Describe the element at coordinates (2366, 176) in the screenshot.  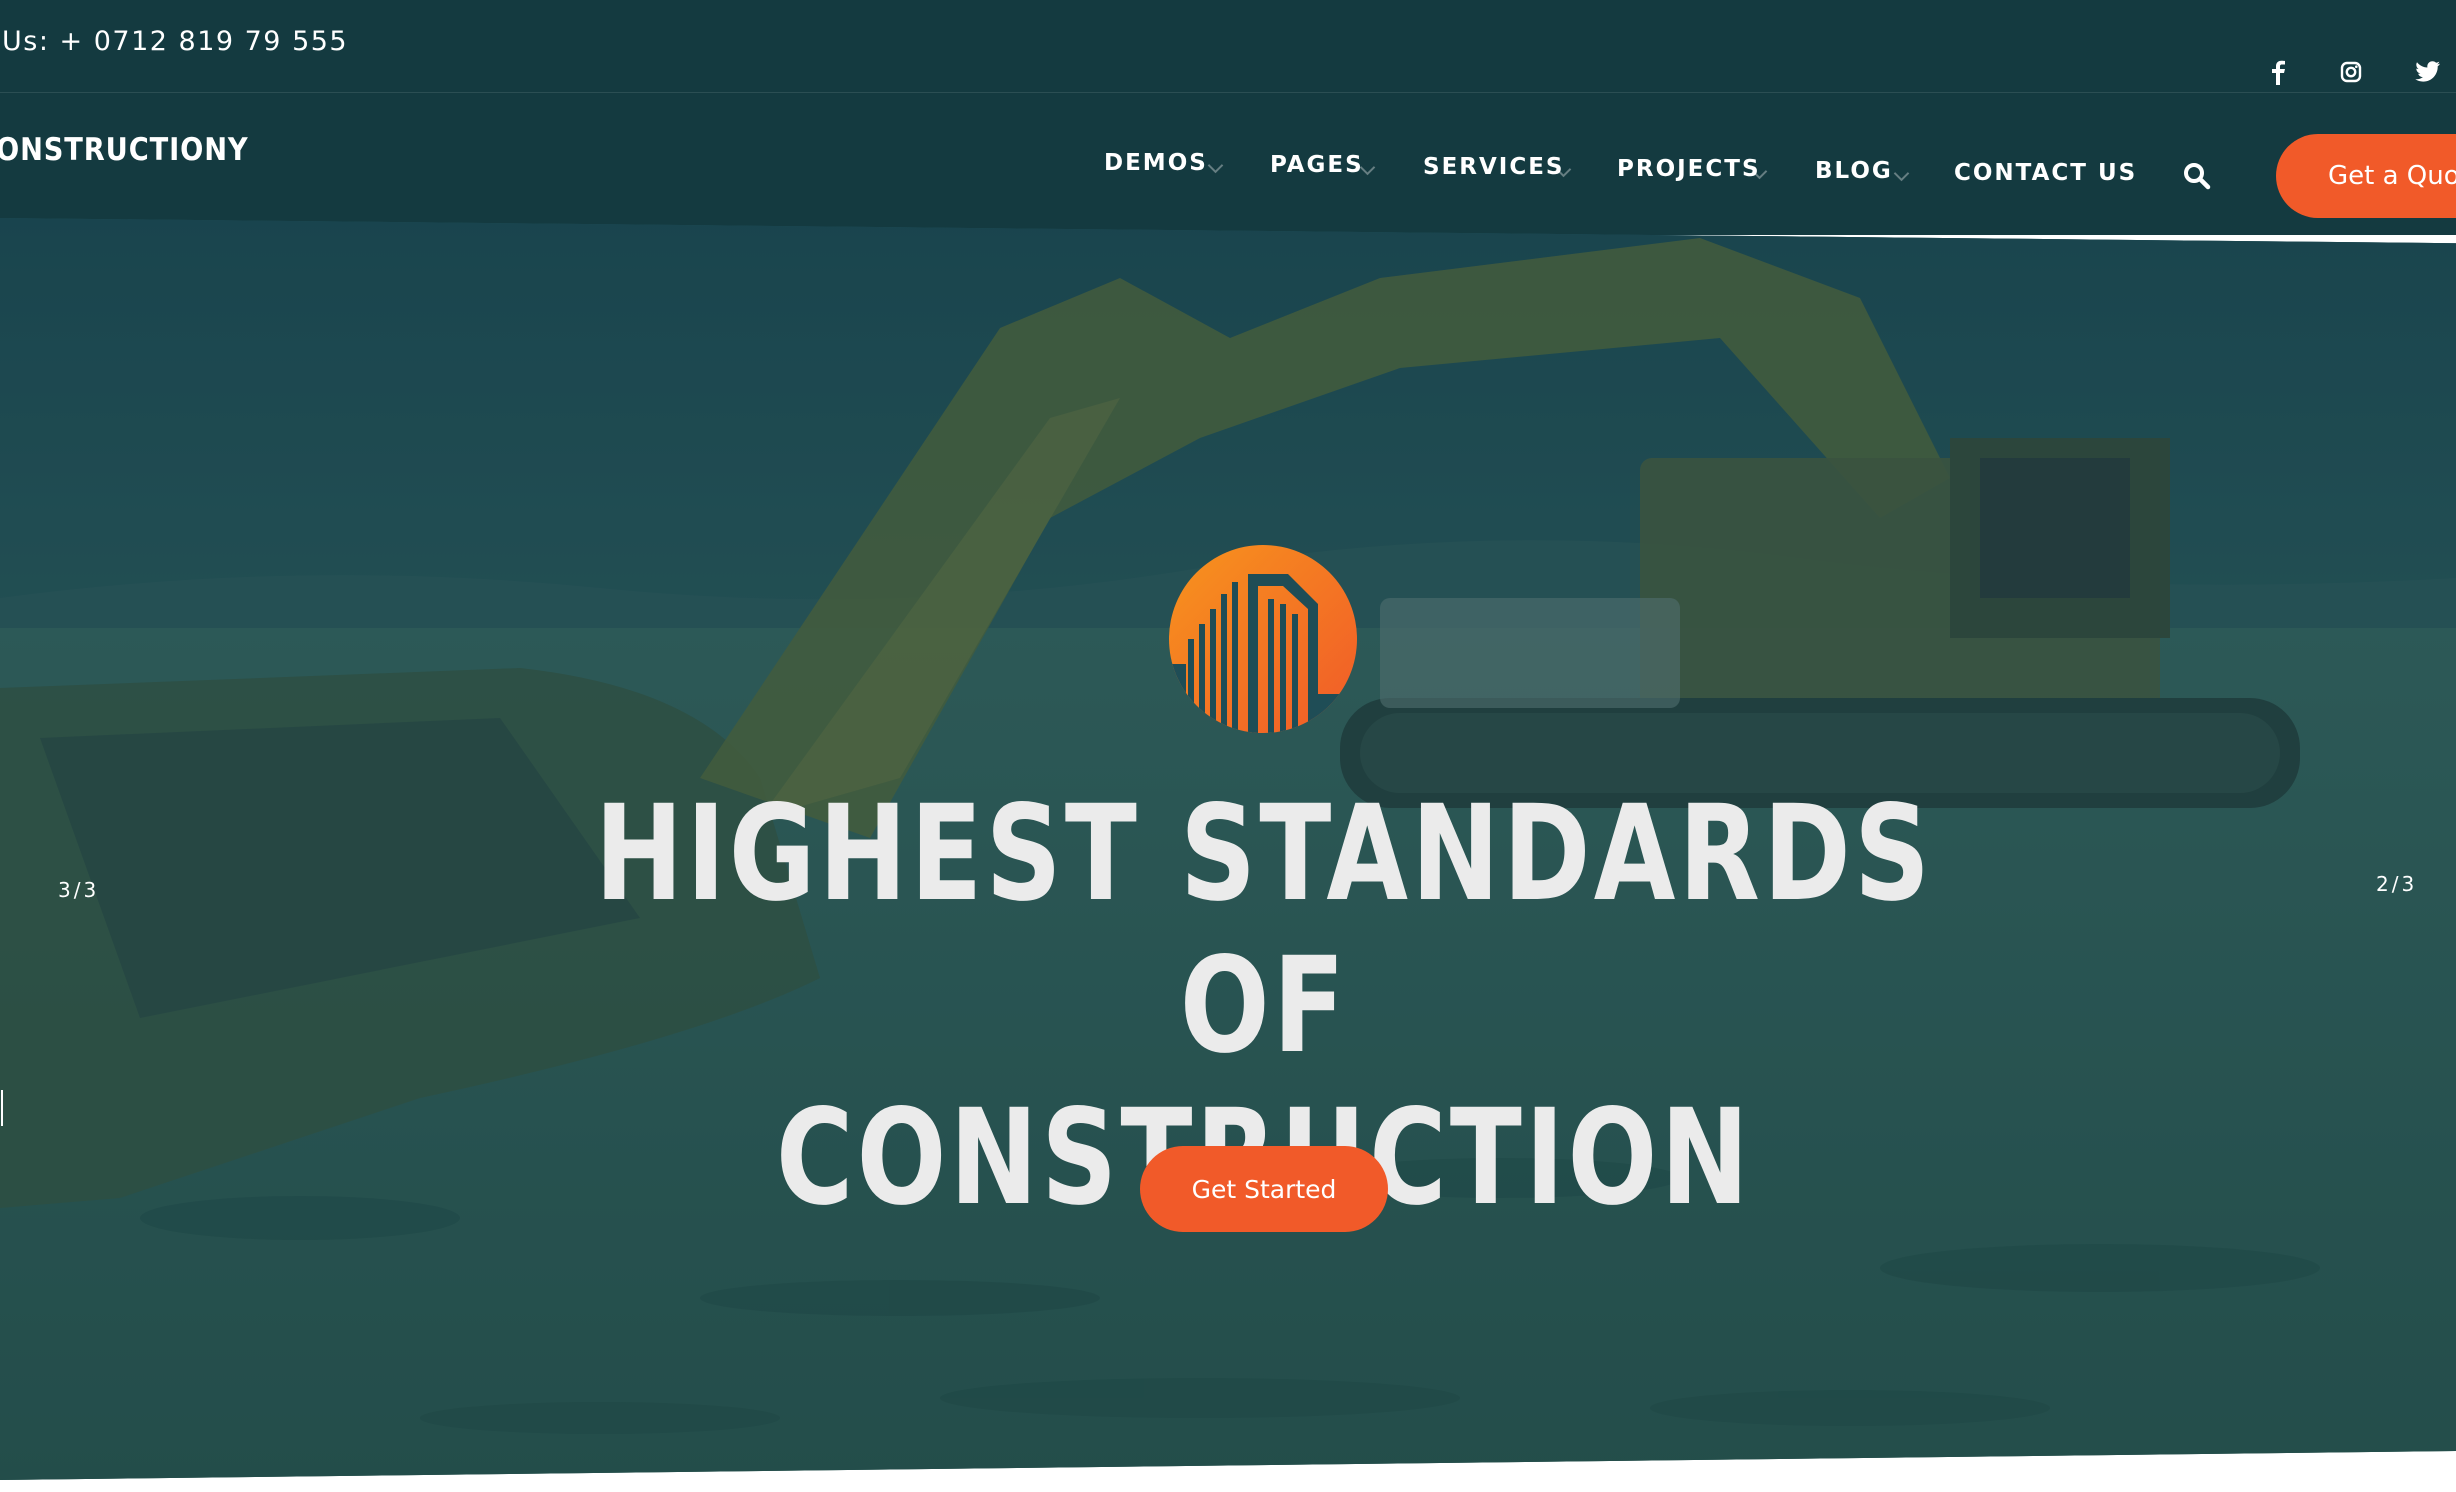
I see `get-a-quote-button: Get a Quote` at that location.